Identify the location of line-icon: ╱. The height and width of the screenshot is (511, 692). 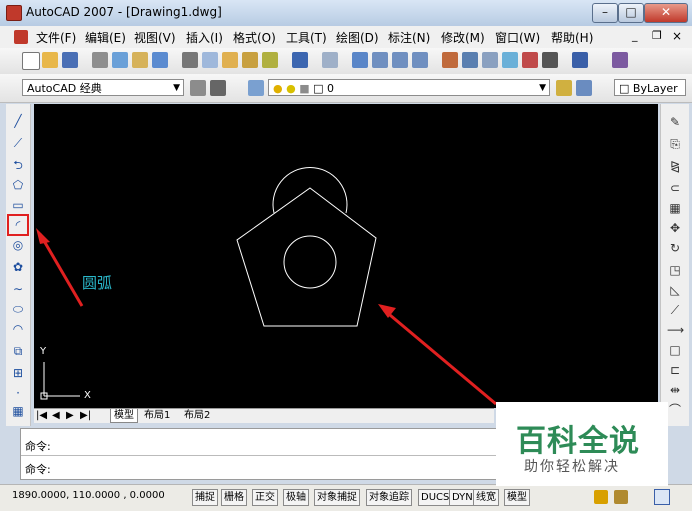
(18, 121).